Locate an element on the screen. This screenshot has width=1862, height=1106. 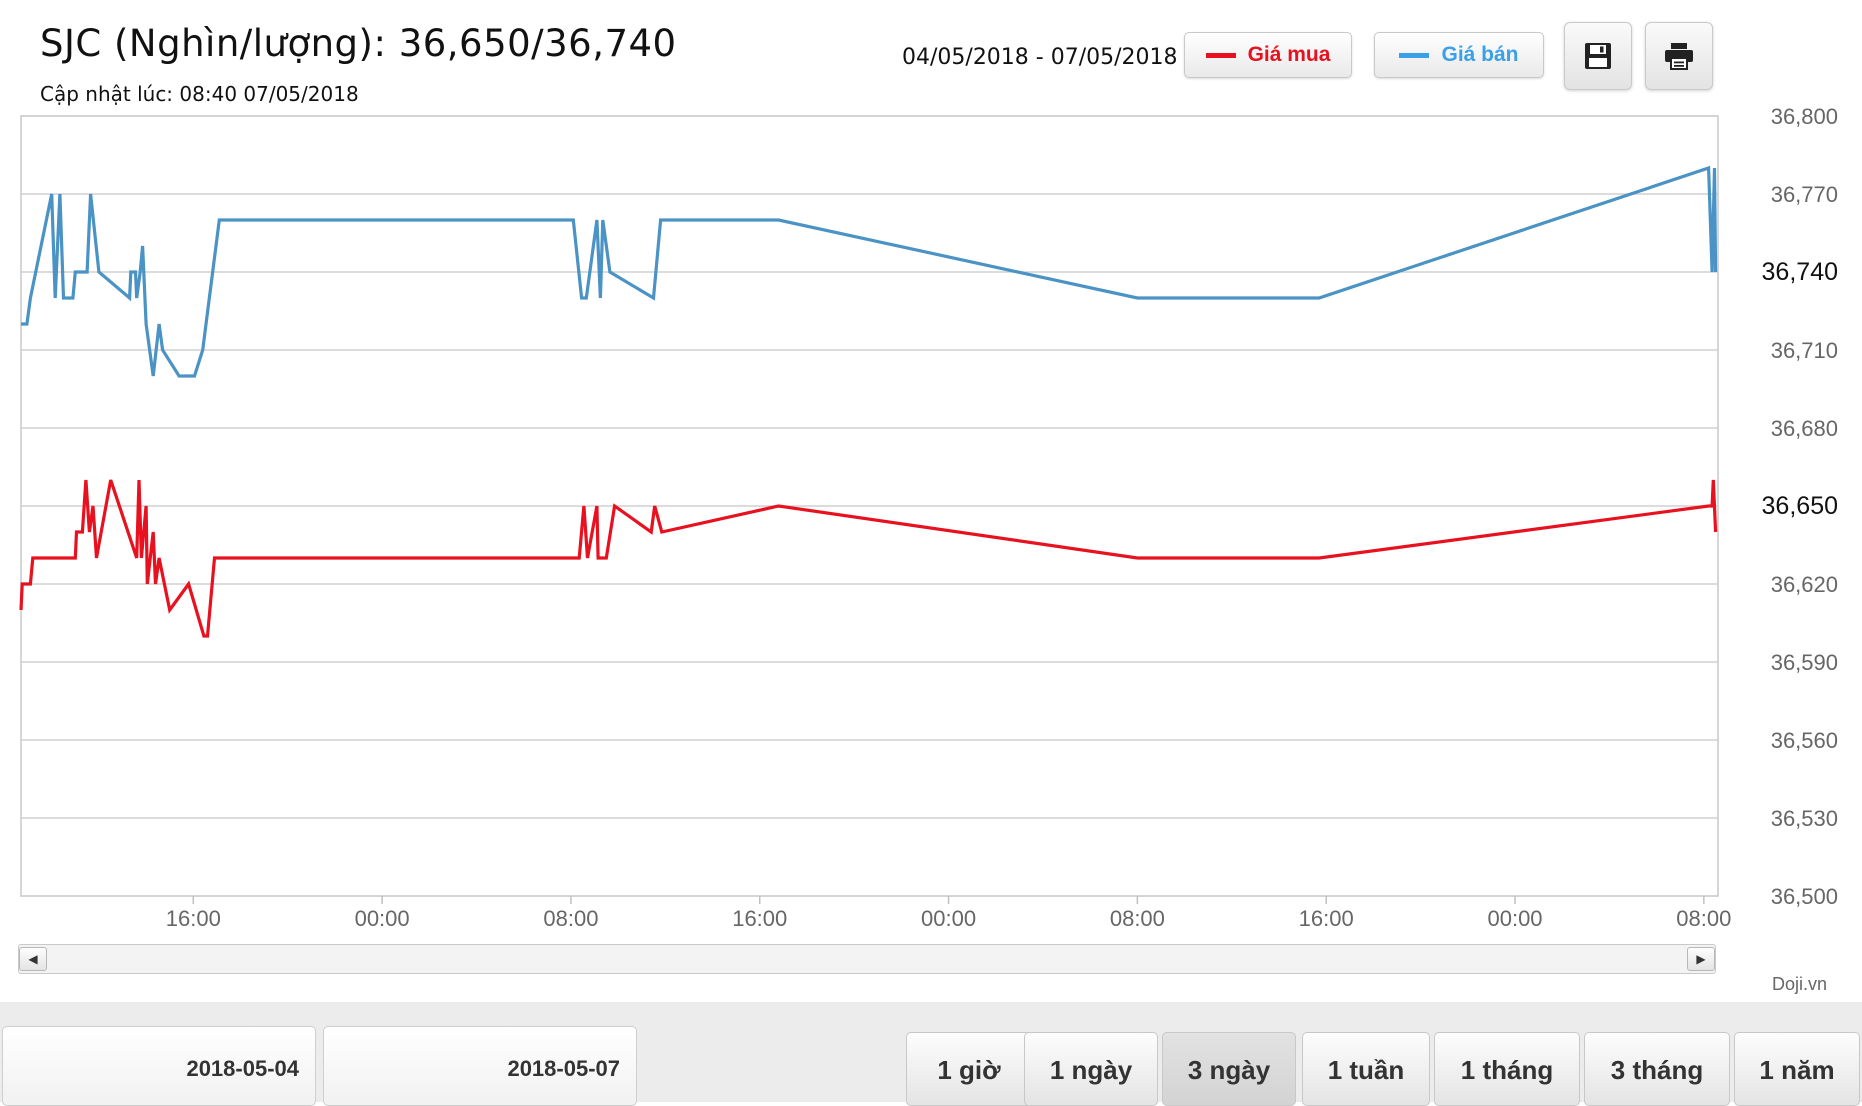
y-tick-label: 36,620 is located at coordinates (1804, 584).